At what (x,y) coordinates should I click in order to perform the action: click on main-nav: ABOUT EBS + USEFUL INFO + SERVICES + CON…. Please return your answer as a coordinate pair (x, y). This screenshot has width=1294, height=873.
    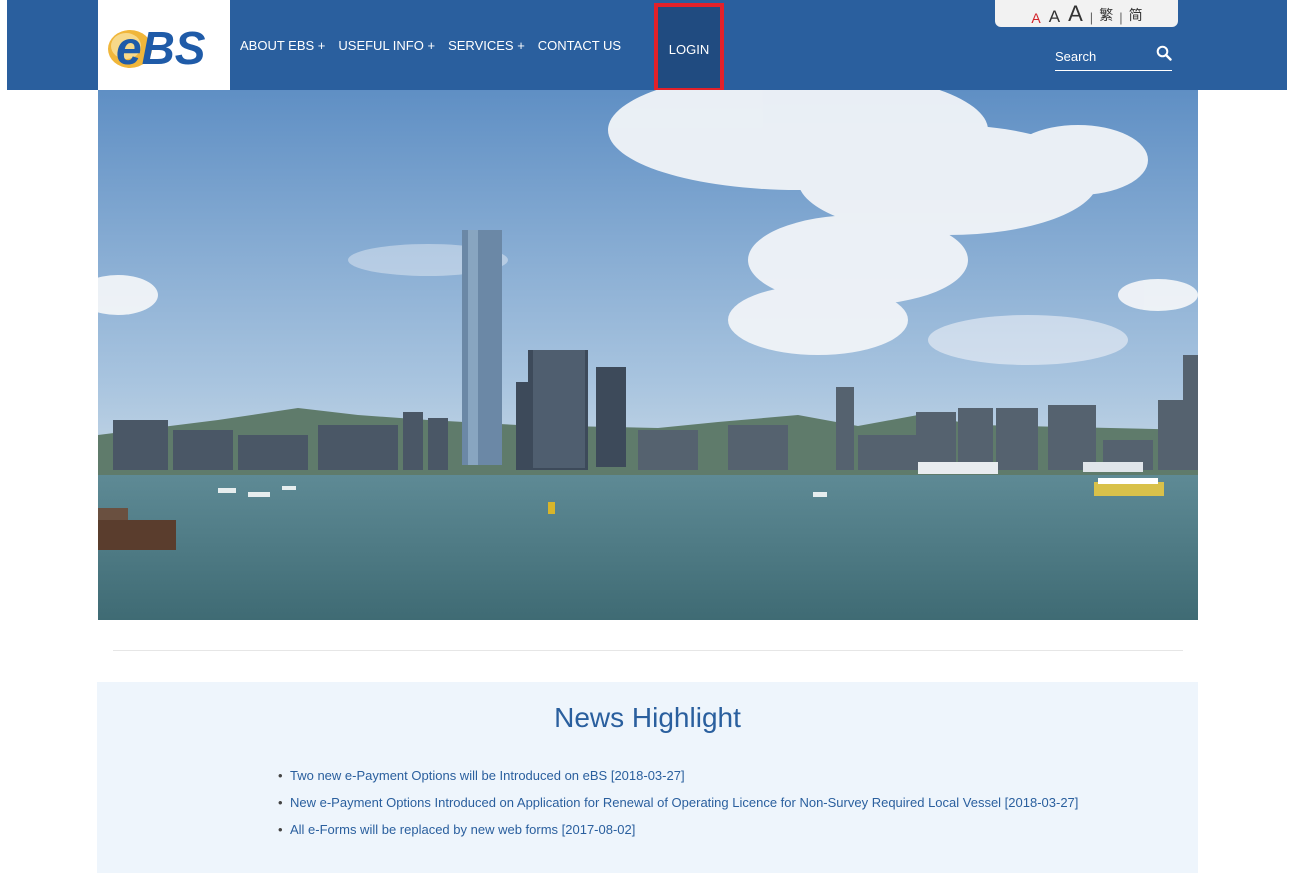
    Looking at the image, I should click on (482, 46).